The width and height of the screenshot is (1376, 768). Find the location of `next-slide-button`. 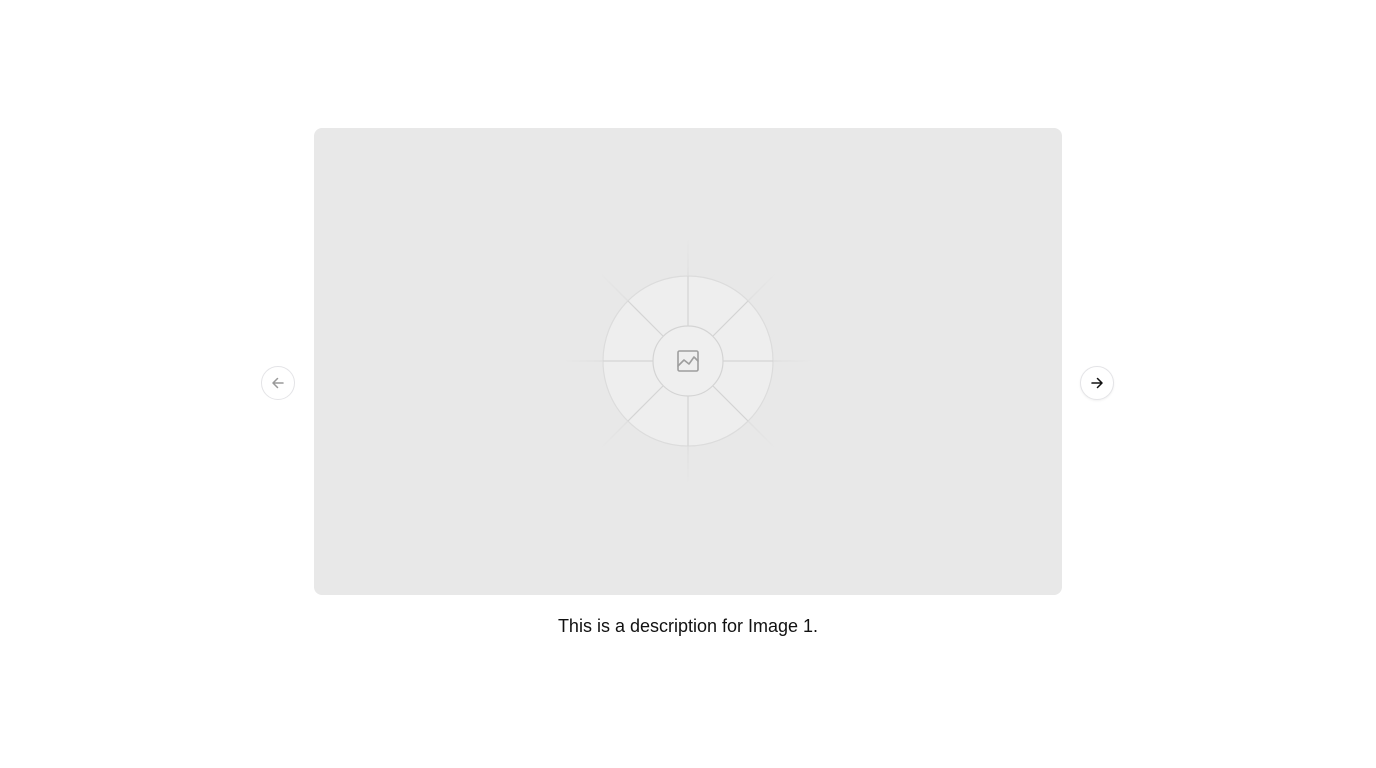

next-slide-button is located at coordinates (1097, 383).